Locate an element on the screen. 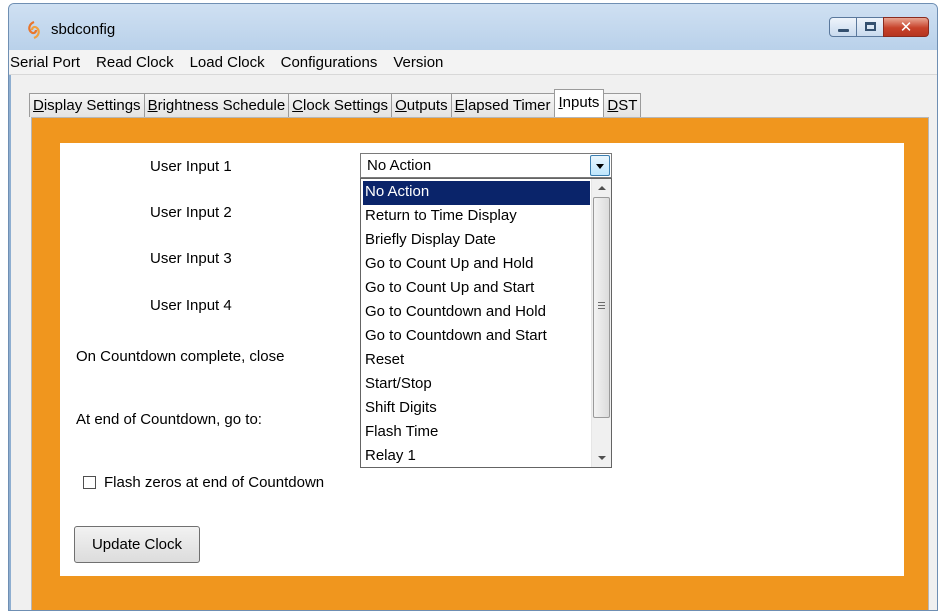 This screenshot has width=938, height=611. tab-brightness-schedule: Brightness Schedule is located at coordinates (216, 105).